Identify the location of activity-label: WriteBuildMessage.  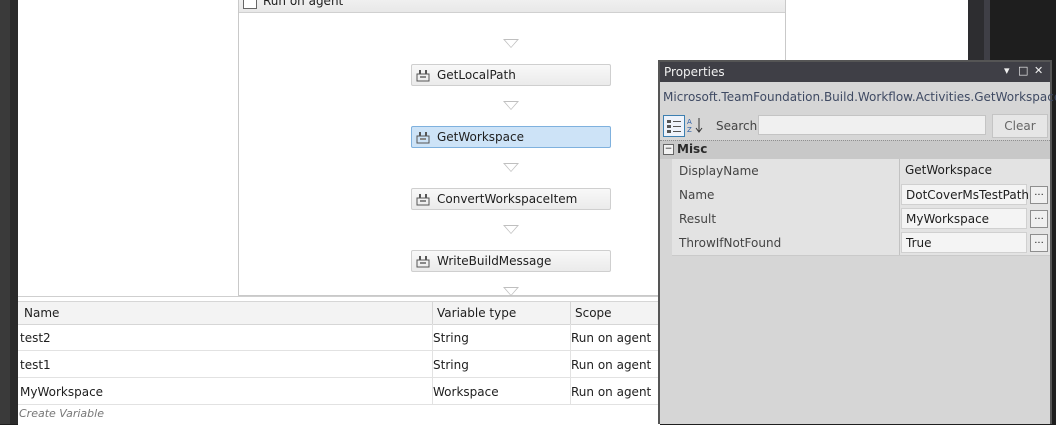
(494, 261).